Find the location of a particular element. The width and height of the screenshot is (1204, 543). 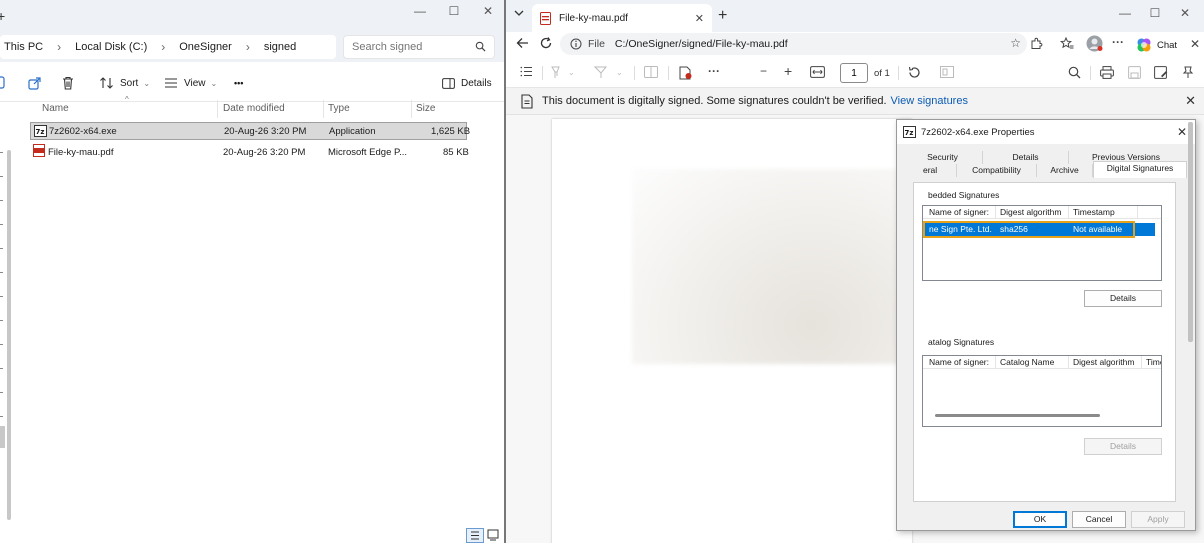

search-box is located at coordinates (419, 47).